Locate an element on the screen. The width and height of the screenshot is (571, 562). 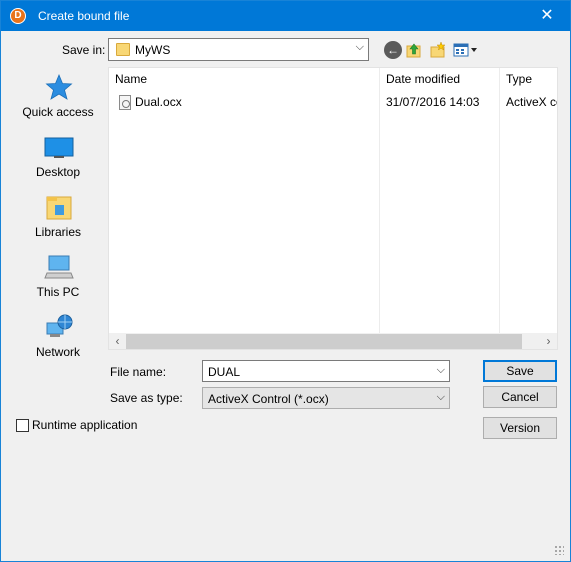
place-network: Network is located at coordinates (58, 336).